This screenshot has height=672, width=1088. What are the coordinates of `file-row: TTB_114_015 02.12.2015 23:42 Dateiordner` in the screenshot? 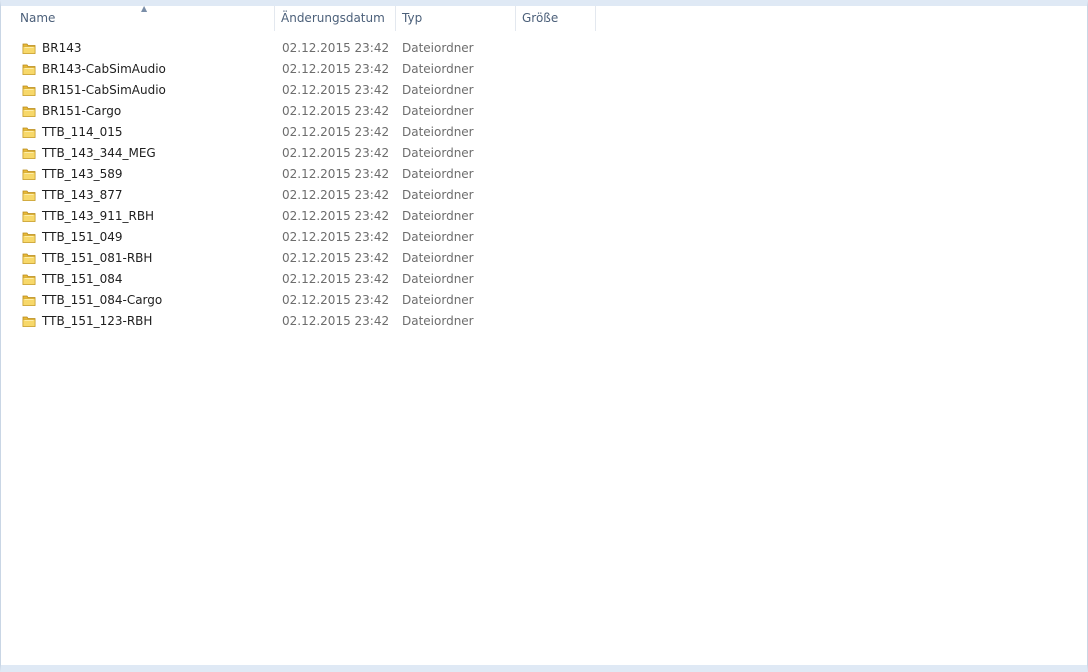 It's located at (544, 132).